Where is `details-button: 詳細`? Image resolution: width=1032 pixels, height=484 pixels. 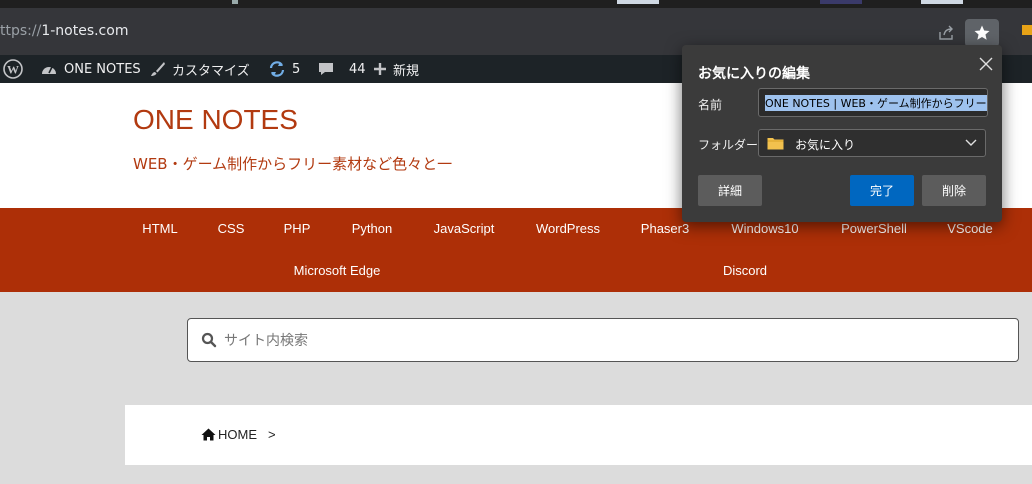
details-button: 詳細 is located at coordinates (730, 190).